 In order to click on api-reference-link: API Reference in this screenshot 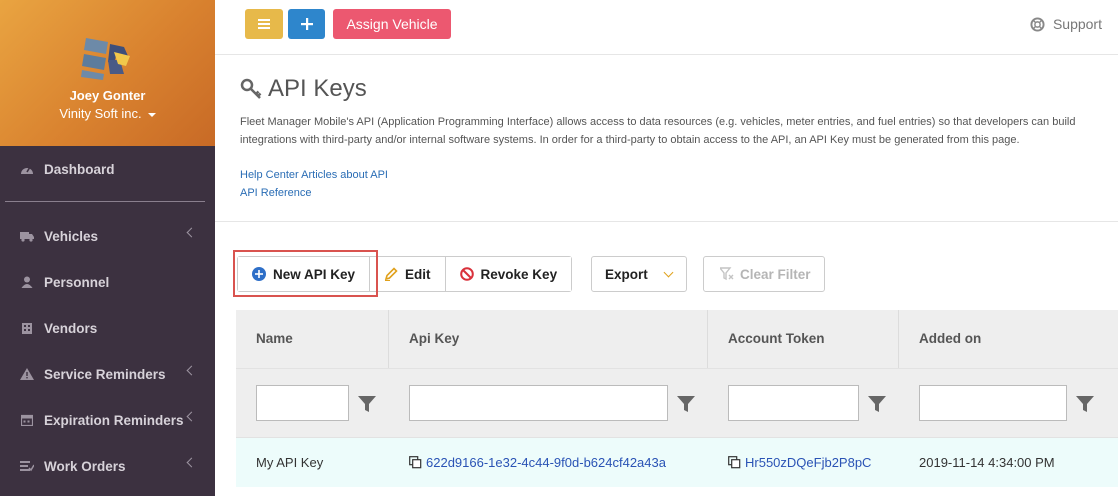, I will do `click(276, 193)`.